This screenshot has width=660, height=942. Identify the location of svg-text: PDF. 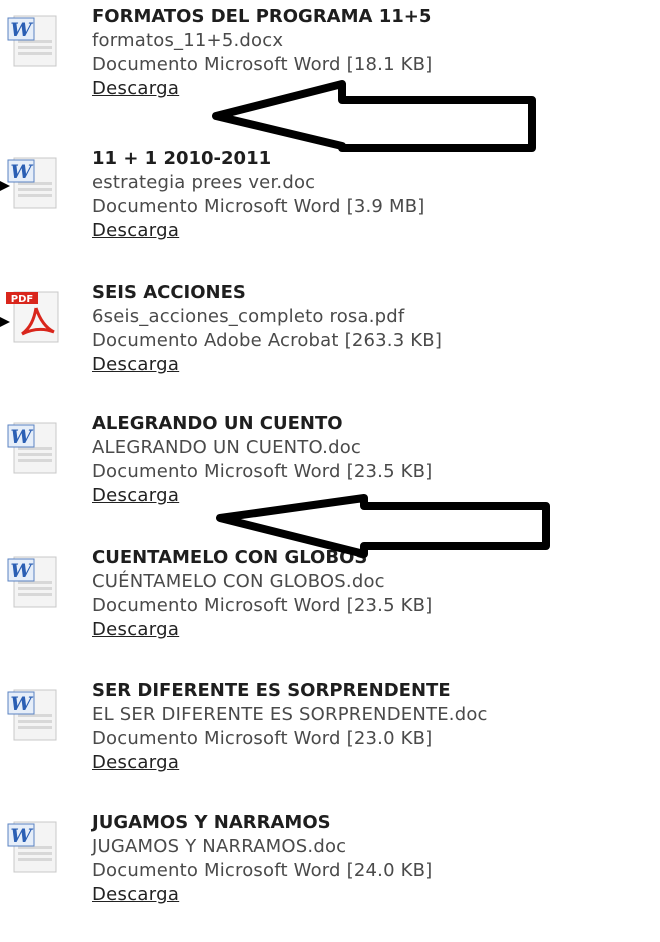
(22, 299).